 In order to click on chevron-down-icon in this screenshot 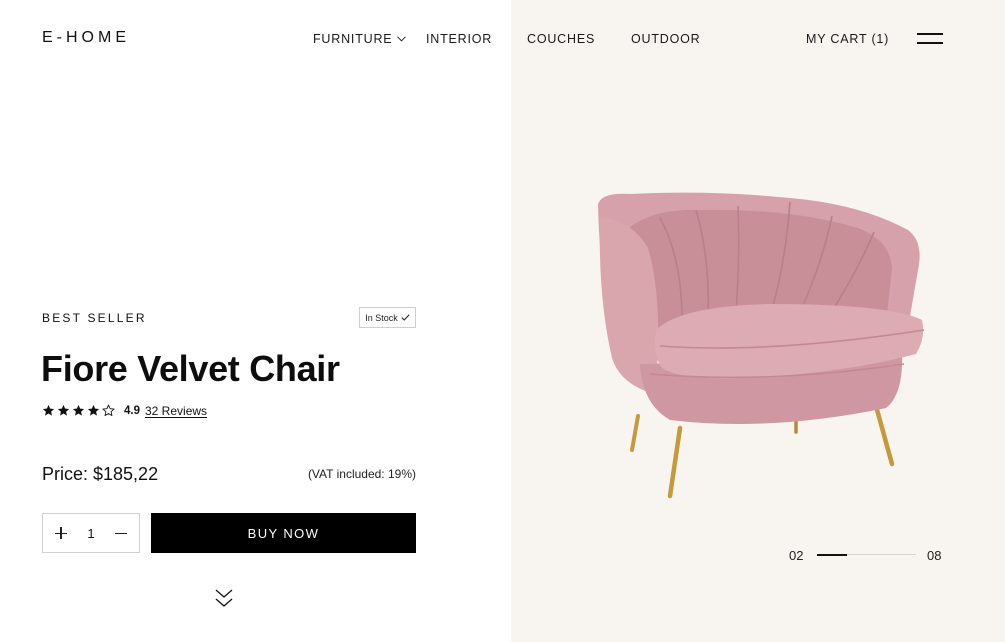, I will do `click(402, 38)`.